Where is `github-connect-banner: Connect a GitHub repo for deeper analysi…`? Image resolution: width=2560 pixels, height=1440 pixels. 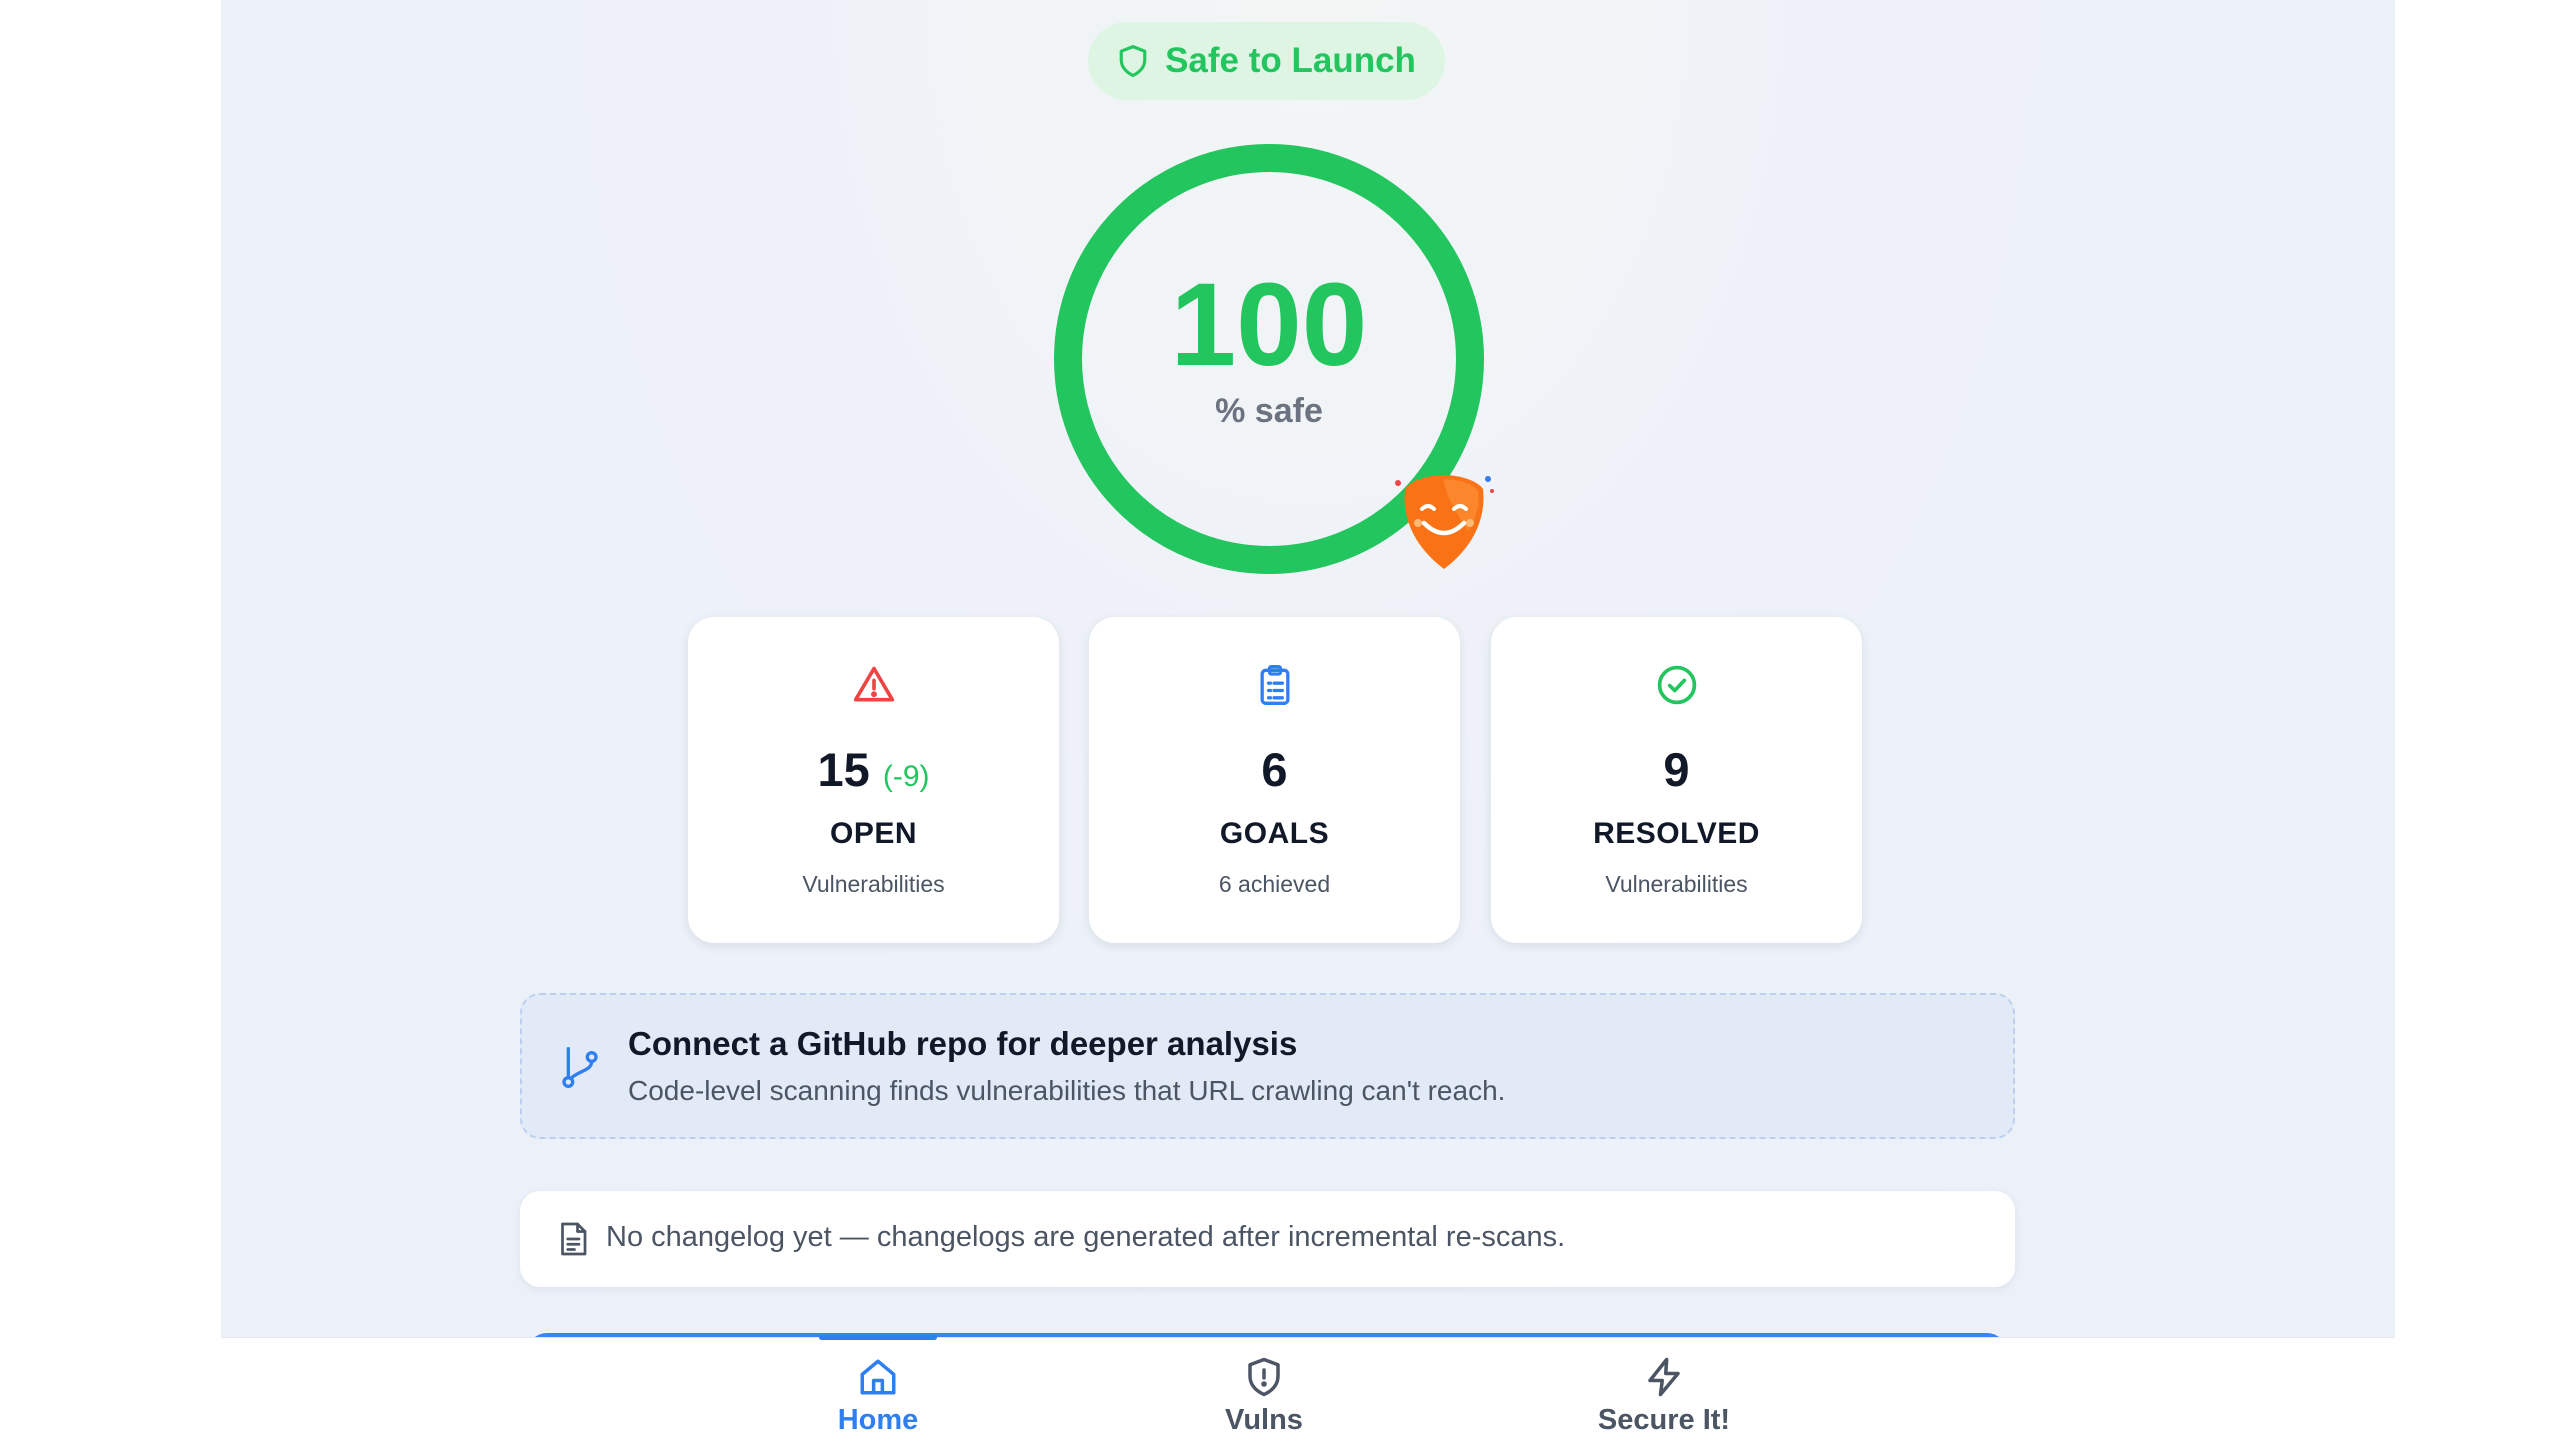 github-connect-banner: Connect a GitHub repo for deeper analysi… is located at coordinates (1267, 1066).